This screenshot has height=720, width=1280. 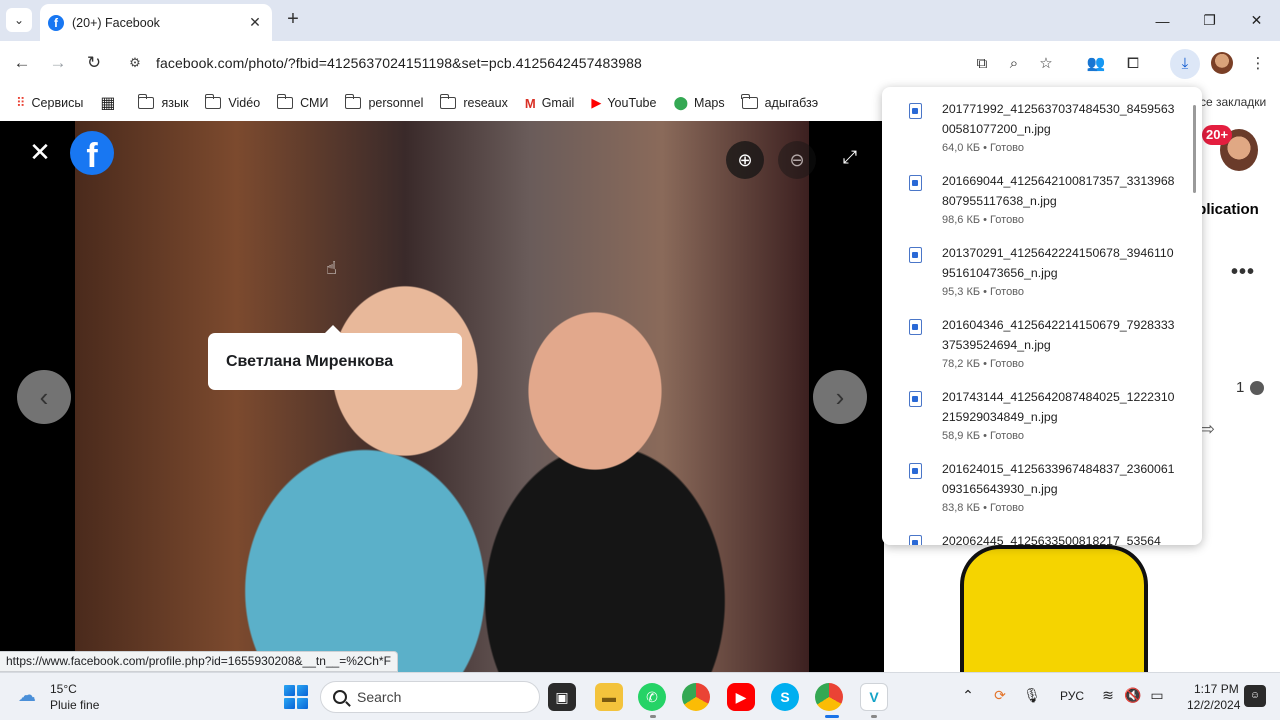 What do you see at coordinates (58, 63) in the screenshot?
I see `forward-arrow-icon: →` at bounding box center [58, 63].